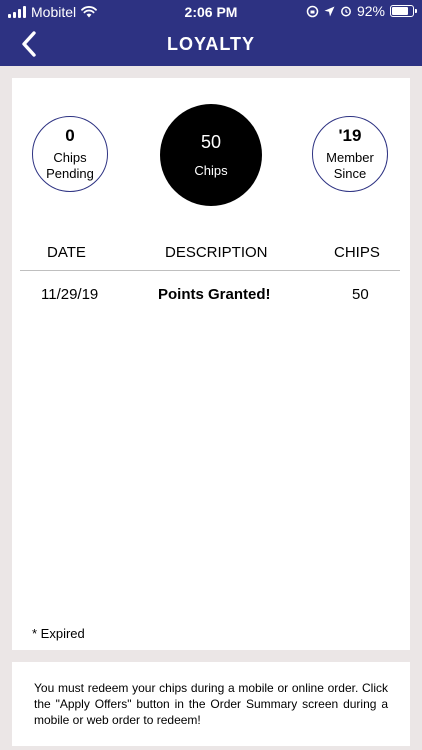 The width and height of the screenshot is (422, 750). Describe the element at coordinates (58, 633) in the screenshot. I see `expired-footnote: * Expired` at that location.